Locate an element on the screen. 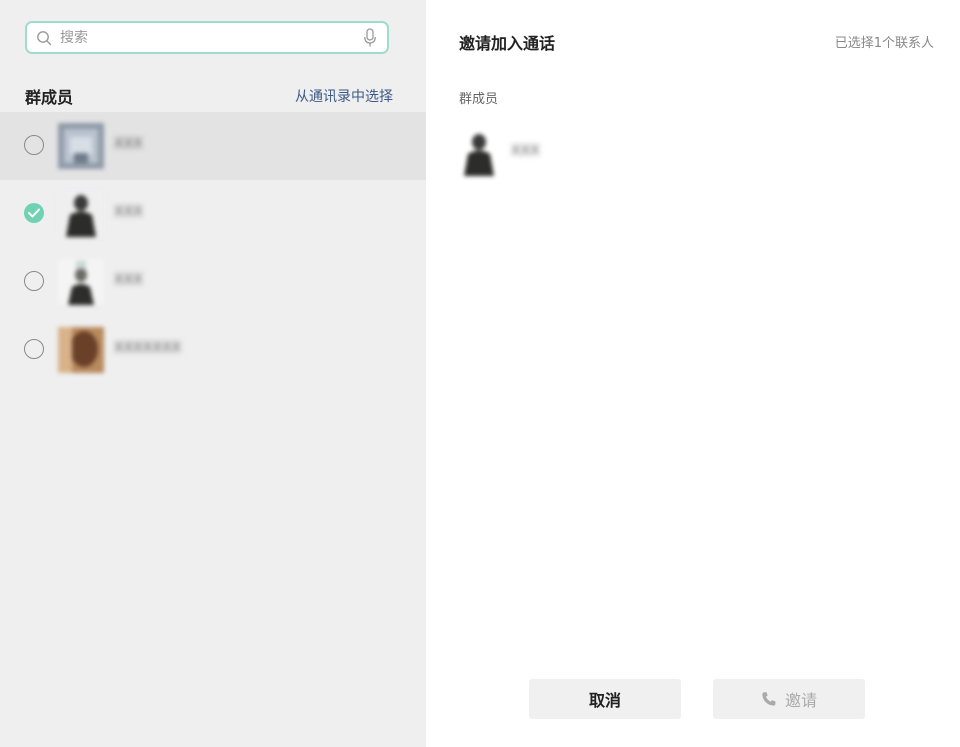 Image resolution: width=960 pixels, height=747 pixels. selected-member: XXX is located at coordinates (519, 153).